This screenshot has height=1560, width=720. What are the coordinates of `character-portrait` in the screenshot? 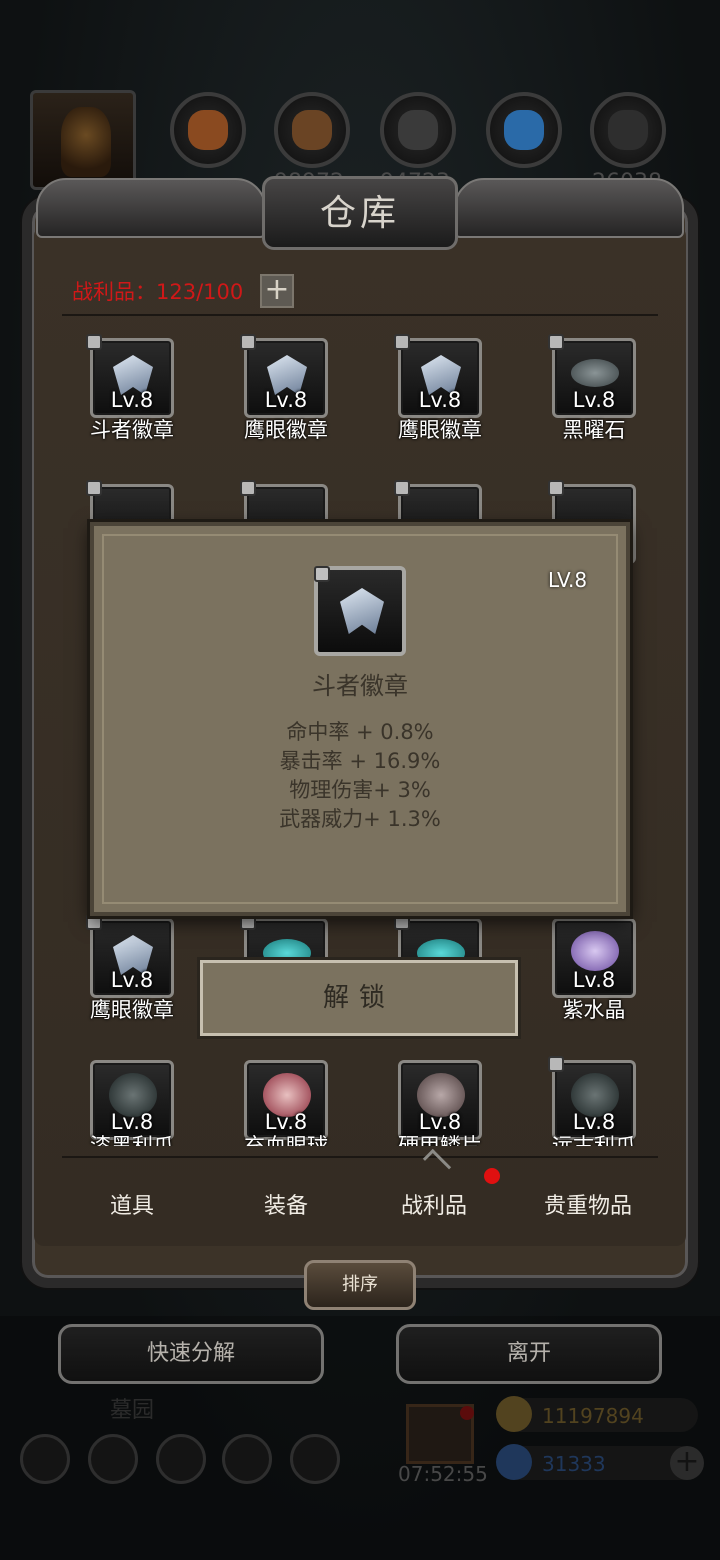 It's located at (83, 140).